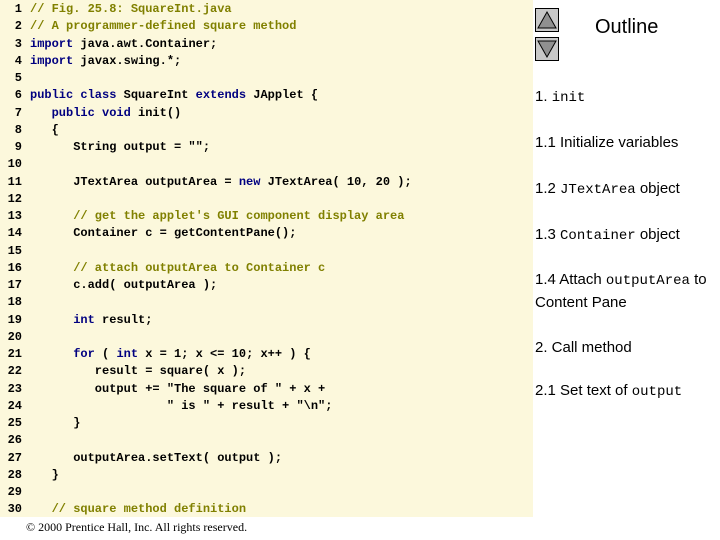 This screenshot has height=540, width=720. Describe the element at coordinates (583, 390) in the screenshot. I see `outline-text: 2.1 Set text of` at that location.